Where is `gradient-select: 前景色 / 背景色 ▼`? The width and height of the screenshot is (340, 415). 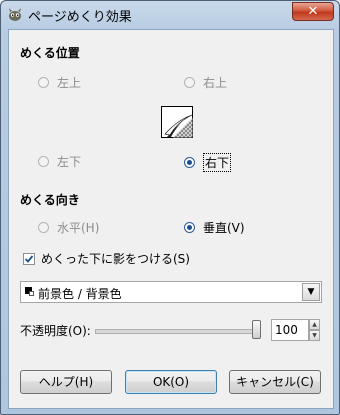
gradient-select: 前景色 / 背景色 ▼ is located at coordinates (171, 292).